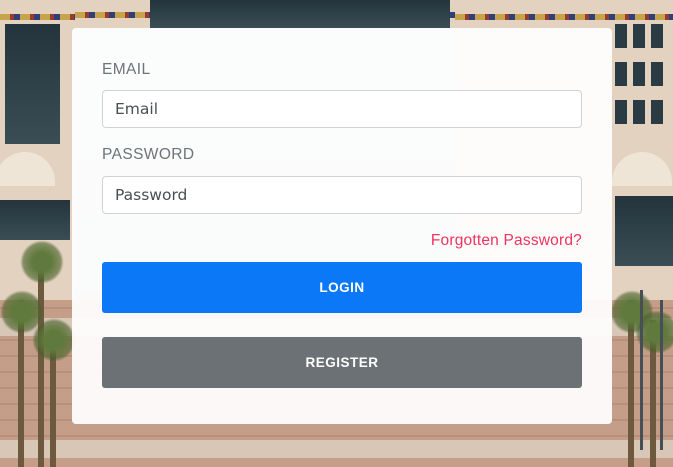 This screenshot has width=673, height=467. What do you see at coordinates (148, 154) in the screenshot?
I see `password-label: PASSWORD` at bounding box center [148, 154].